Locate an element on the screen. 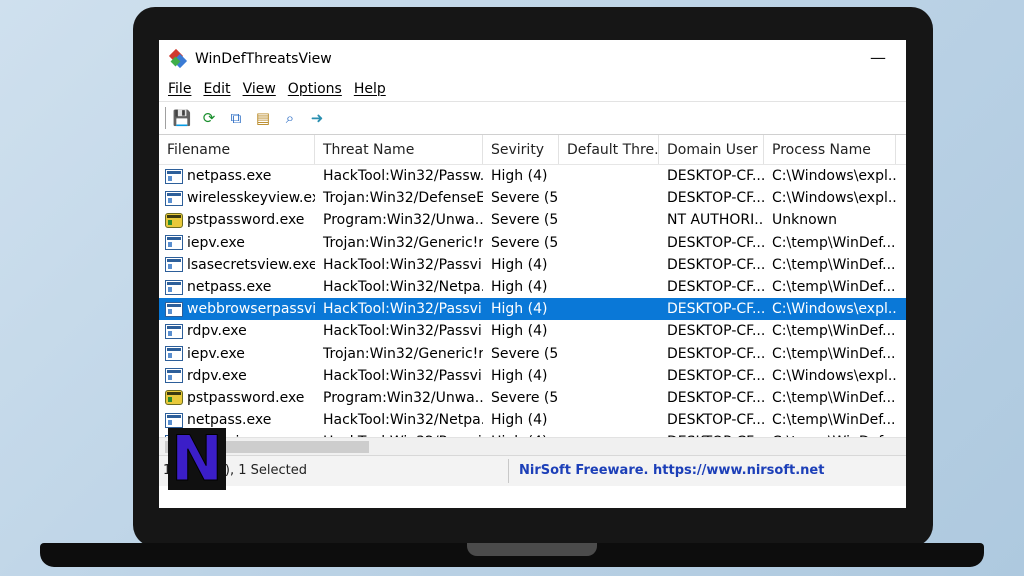 The image size is (1024, 576). save-icon: 💾 is located at coordinates (182, 118).